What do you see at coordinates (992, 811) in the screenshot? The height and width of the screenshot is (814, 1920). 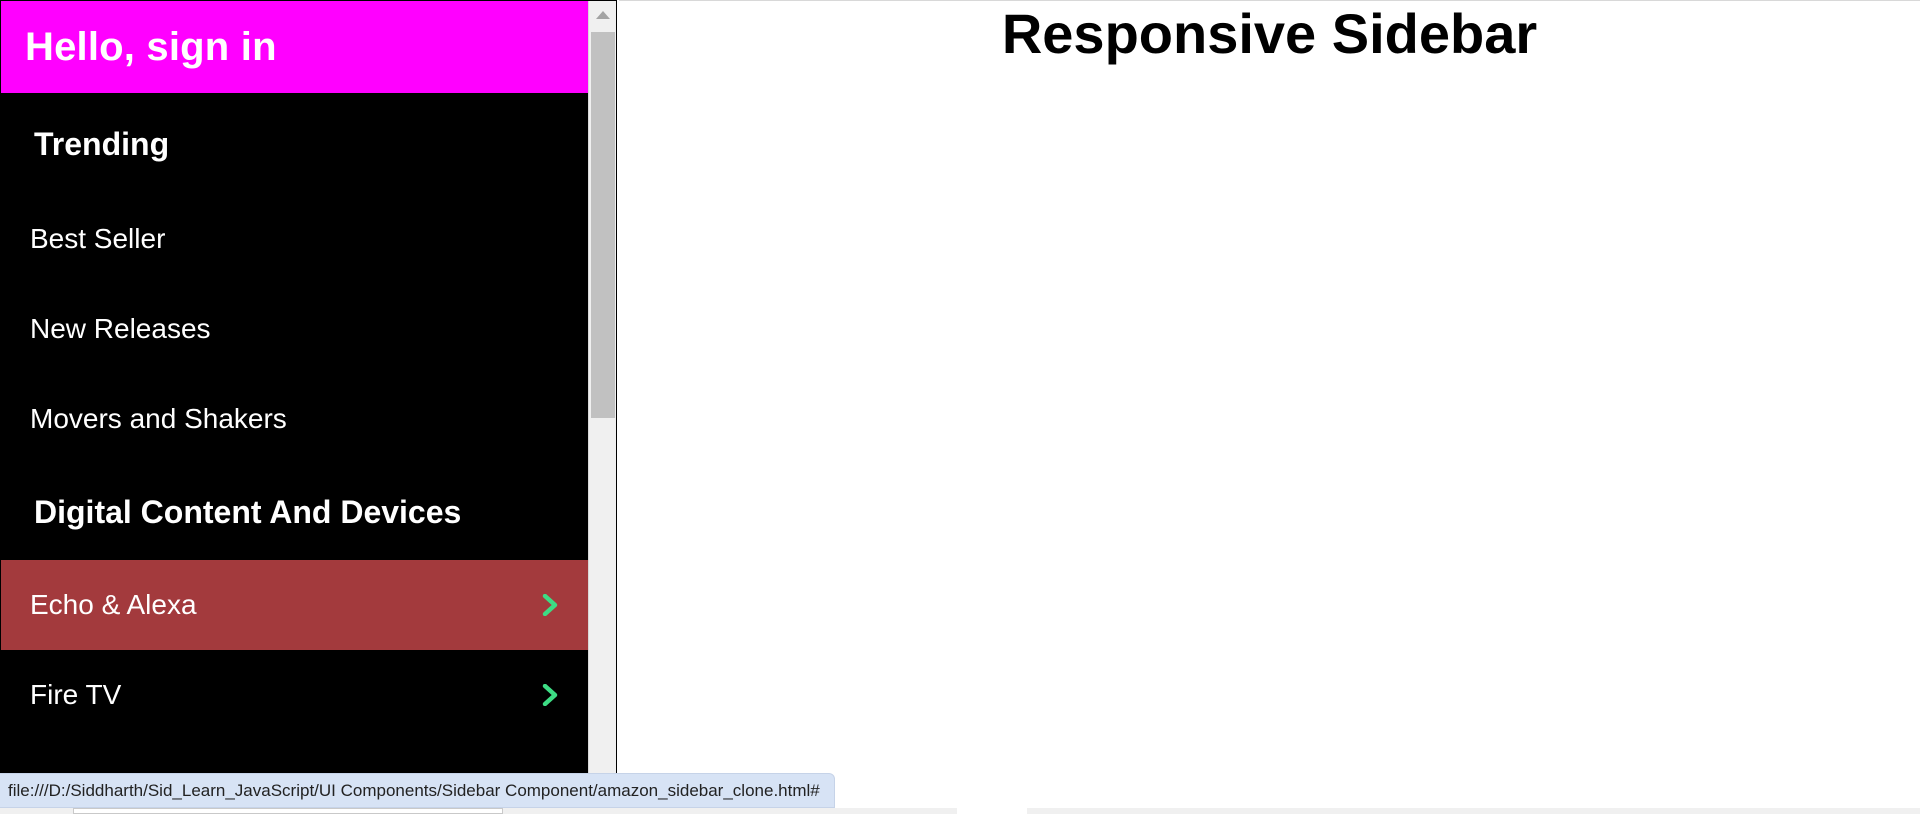 I see `horizontal-scroll-segment` at bounding box center [992, 811].